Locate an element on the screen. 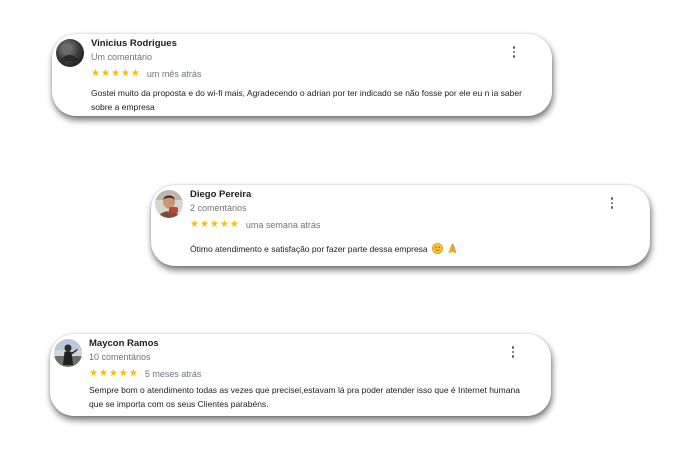 The image size is (700, 450). outdoor-photo-avatar-icon is located at coordinates (68, 353).